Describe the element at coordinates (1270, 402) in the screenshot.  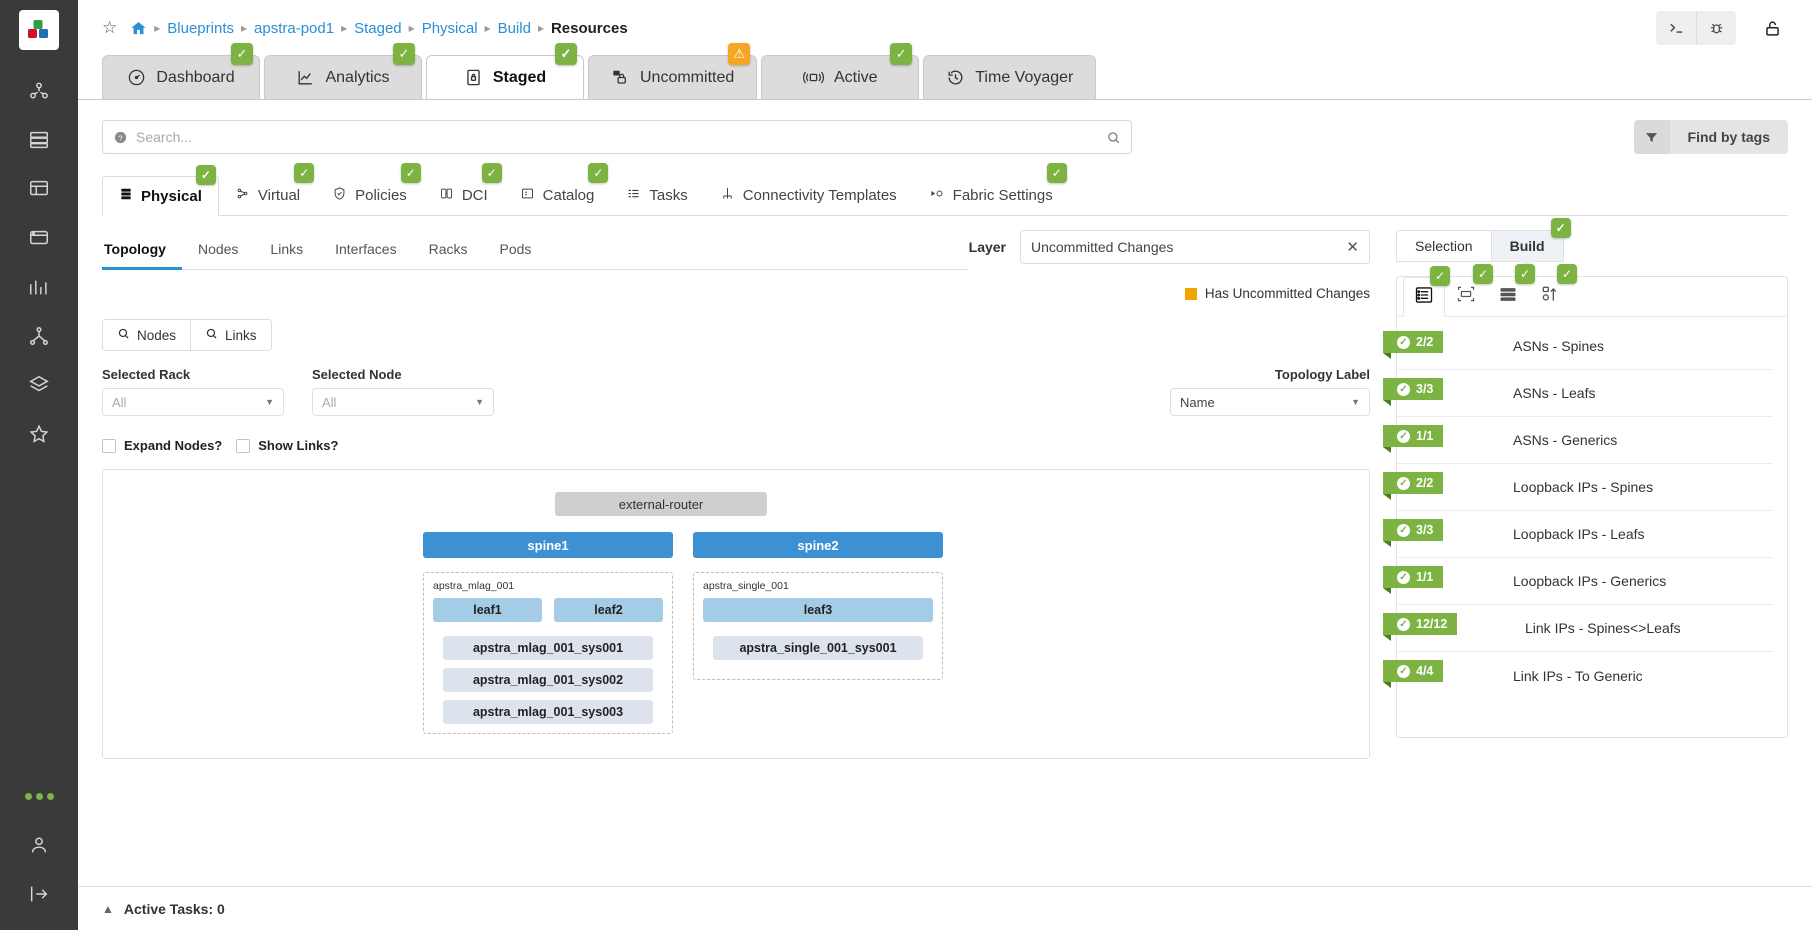
I see `topology-label-dropdown: Name ▼` at that location.